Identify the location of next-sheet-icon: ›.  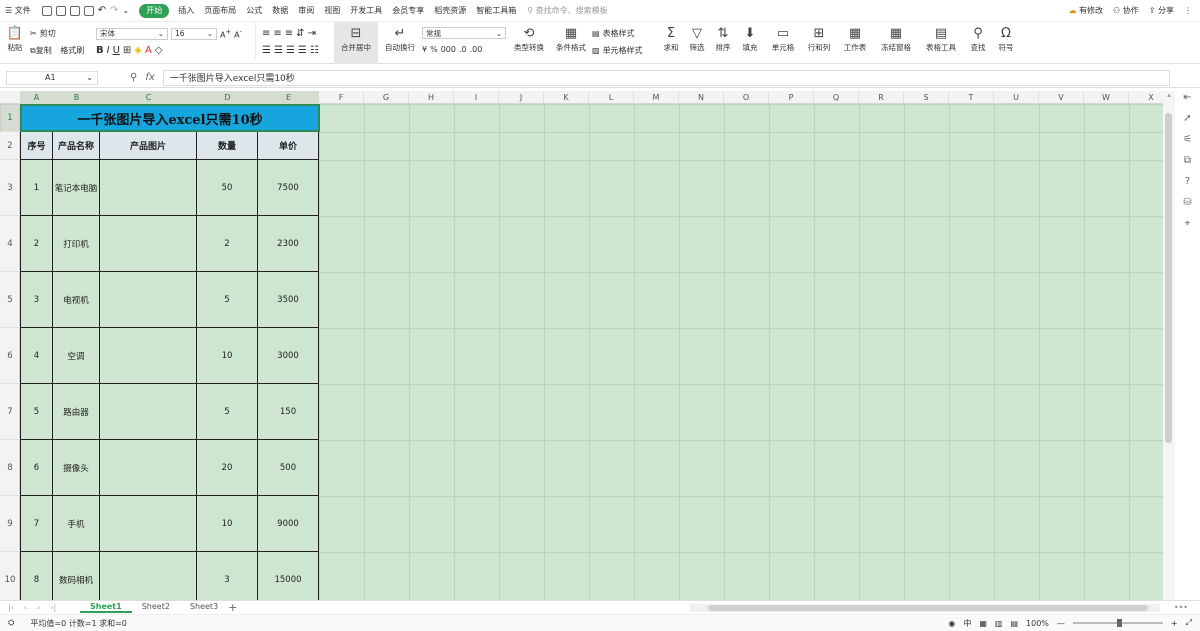
(38, 607).